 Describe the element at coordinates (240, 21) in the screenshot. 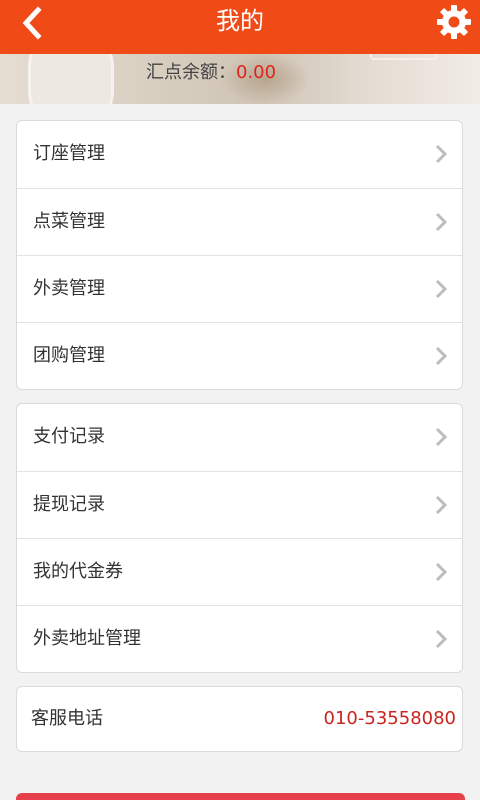

I see `page-title: 我的` at that location.